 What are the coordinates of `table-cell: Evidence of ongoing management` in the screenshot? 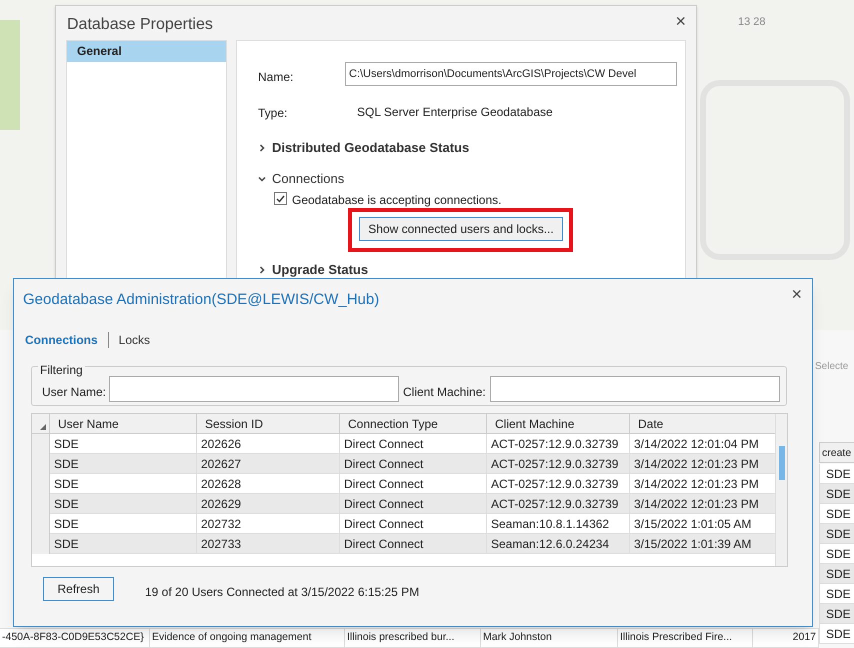 It's located at (247, 638).